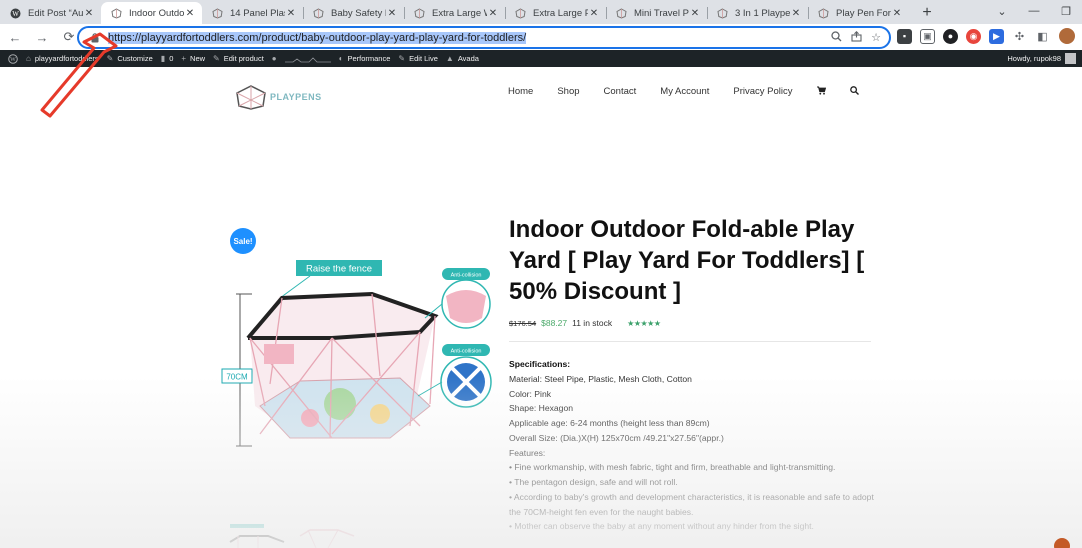 The image size is (1082, 548). What do you see at coordinates (251, 97) in the screenshot?
I see `playpen-logo-icon` at bounding box center [251, 97].